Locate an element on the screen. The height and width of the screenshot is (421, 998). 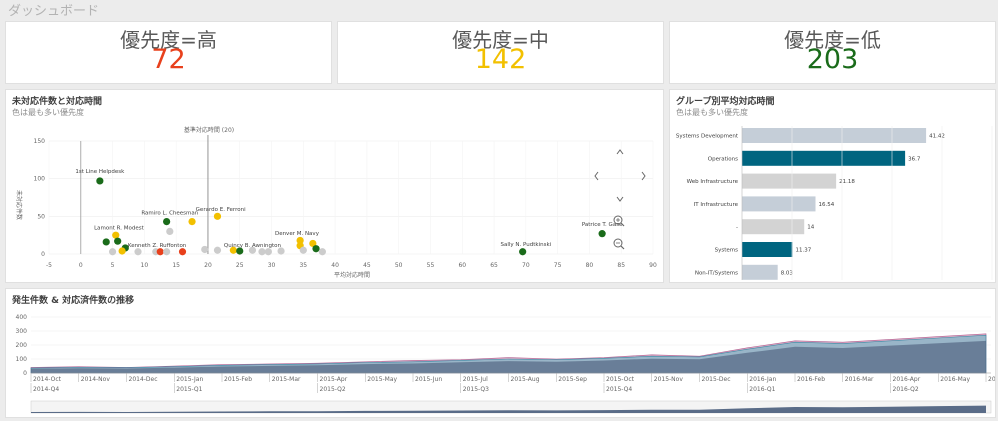
scatter-point-label: Sally N. Pudtkinski is located at coordinates (526, 245).